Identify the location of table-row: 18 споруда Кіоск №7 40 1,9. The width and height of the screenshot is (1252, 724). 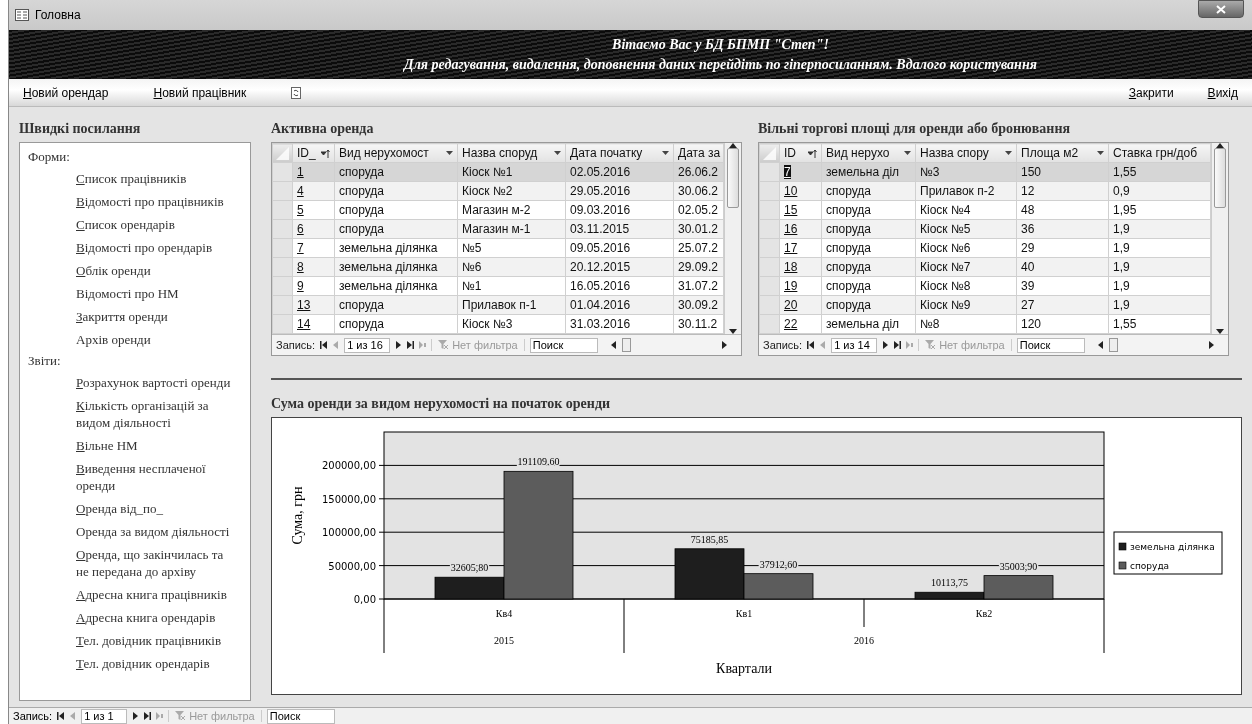
(985, 267).